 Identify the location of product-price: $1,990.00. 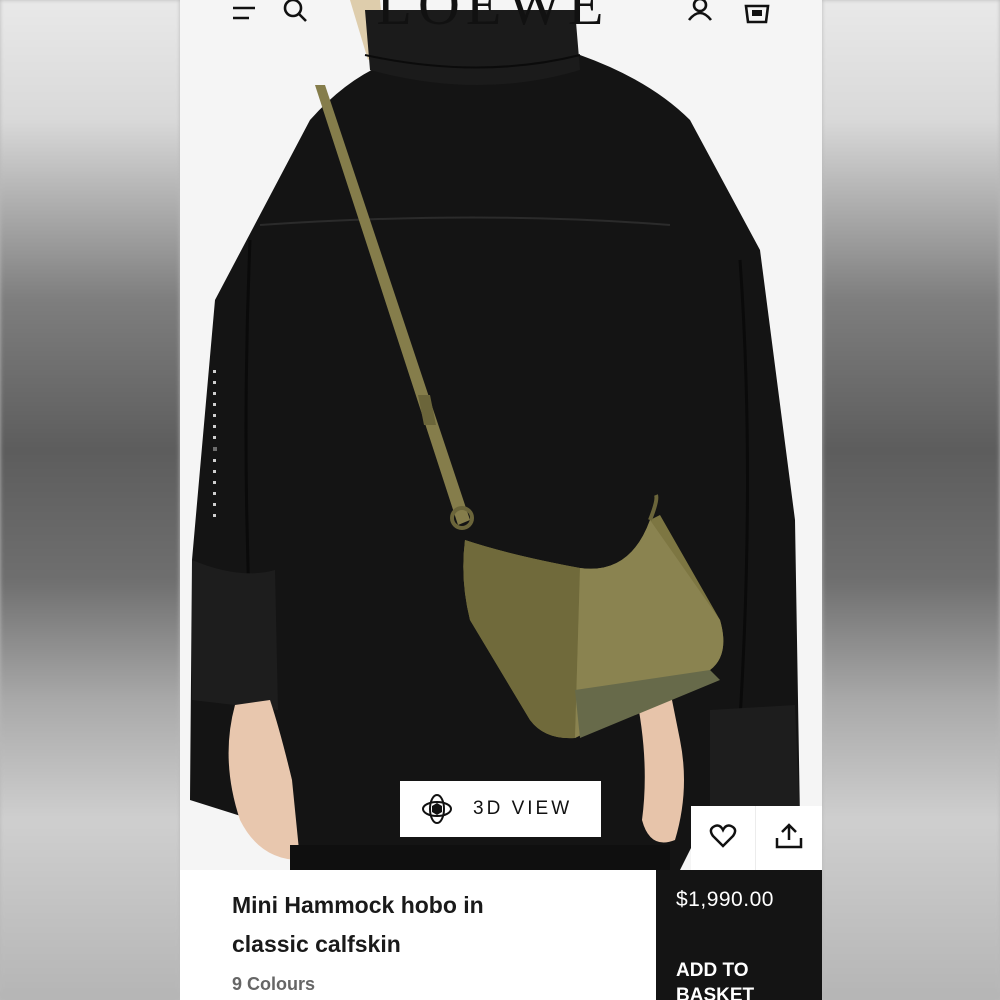
(725, 899).